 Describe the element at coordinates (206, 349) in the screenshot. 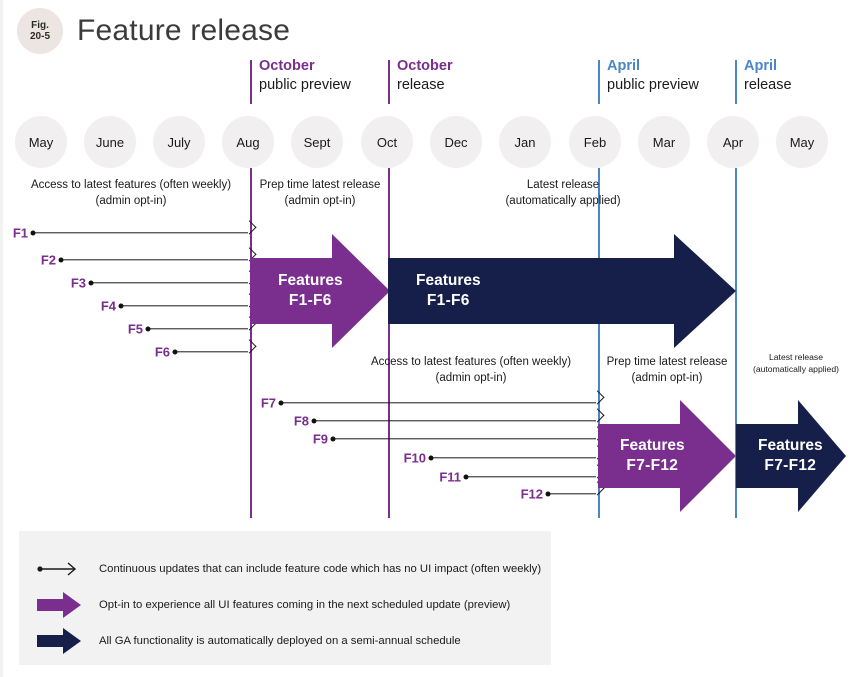

I see `feature-row-f6: F6` at that location.